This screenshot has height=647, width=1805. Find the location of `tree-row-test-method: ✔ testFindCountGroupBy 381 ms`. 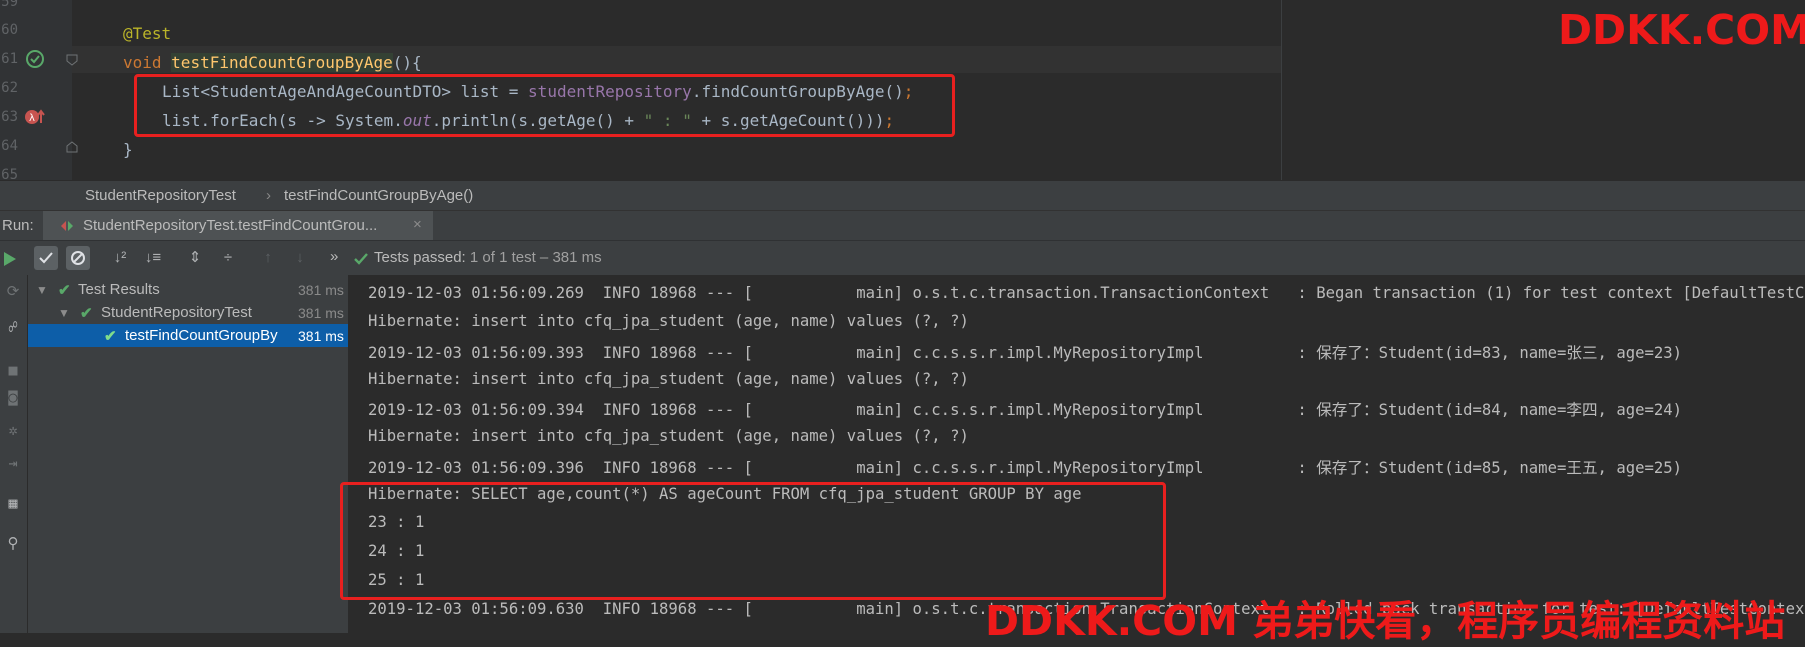

tree-row-test-method: ✔ testFindCountGroupBy 381 ms is located at coordinates (188, 335).